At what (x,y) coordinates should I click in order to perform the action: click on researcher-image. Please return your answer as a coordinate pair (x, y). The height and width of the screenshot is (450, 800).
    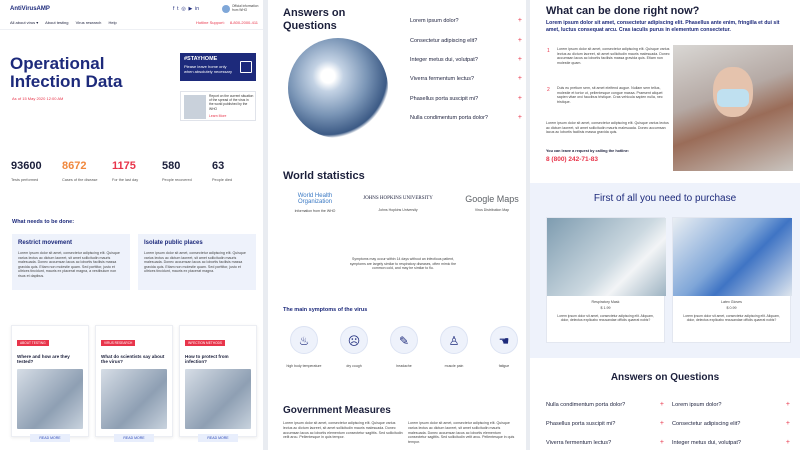
    Looking at the image, I should click on (134, 399).